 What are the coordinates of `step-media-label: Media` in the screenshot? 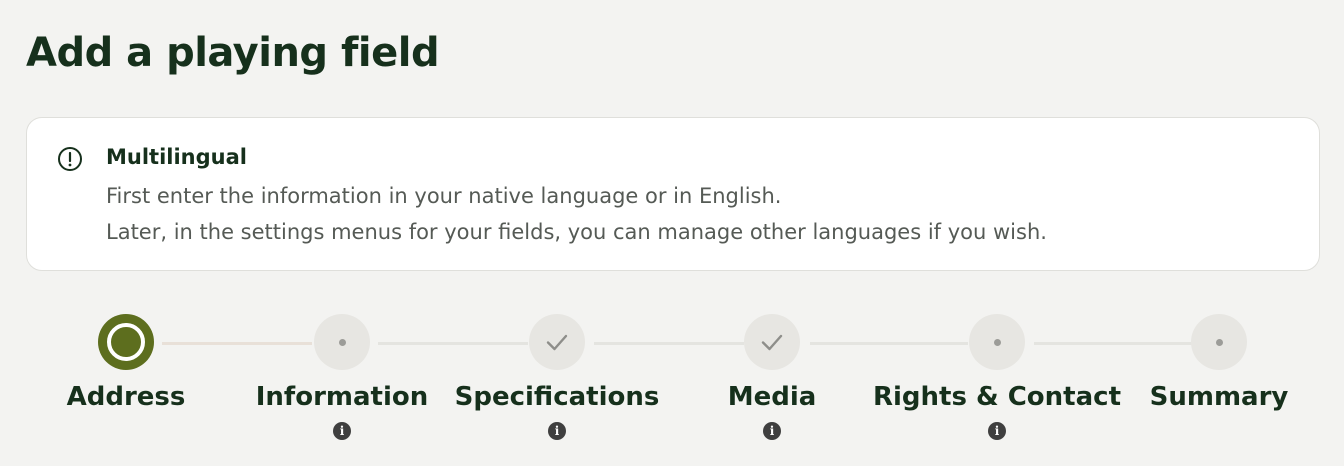 It's located at (772, 397).